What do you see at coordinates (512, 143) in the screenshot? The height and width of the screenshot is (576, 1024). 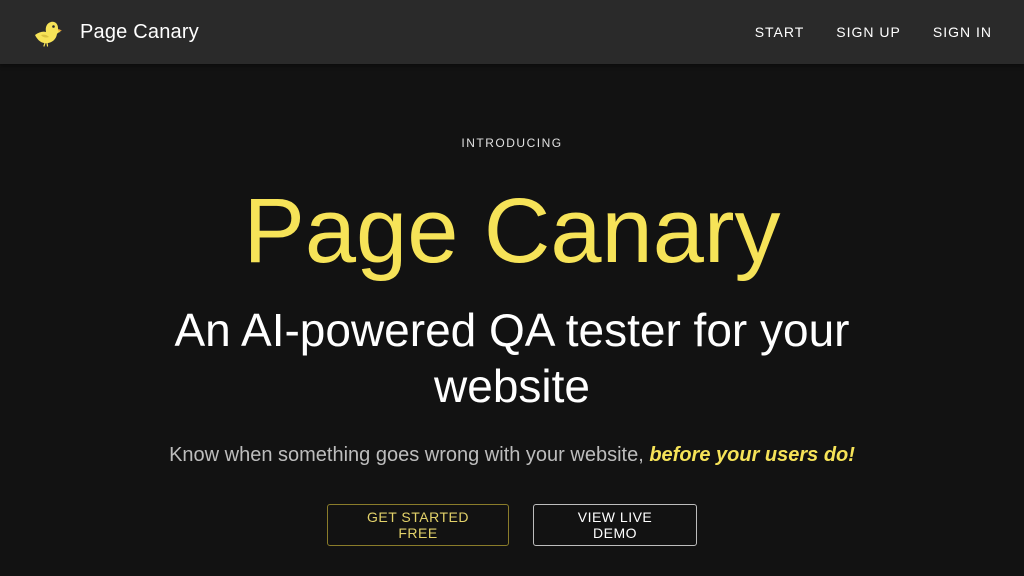 I see `hero-kicker: INTRODUCING` at bounding box center [512, 143].